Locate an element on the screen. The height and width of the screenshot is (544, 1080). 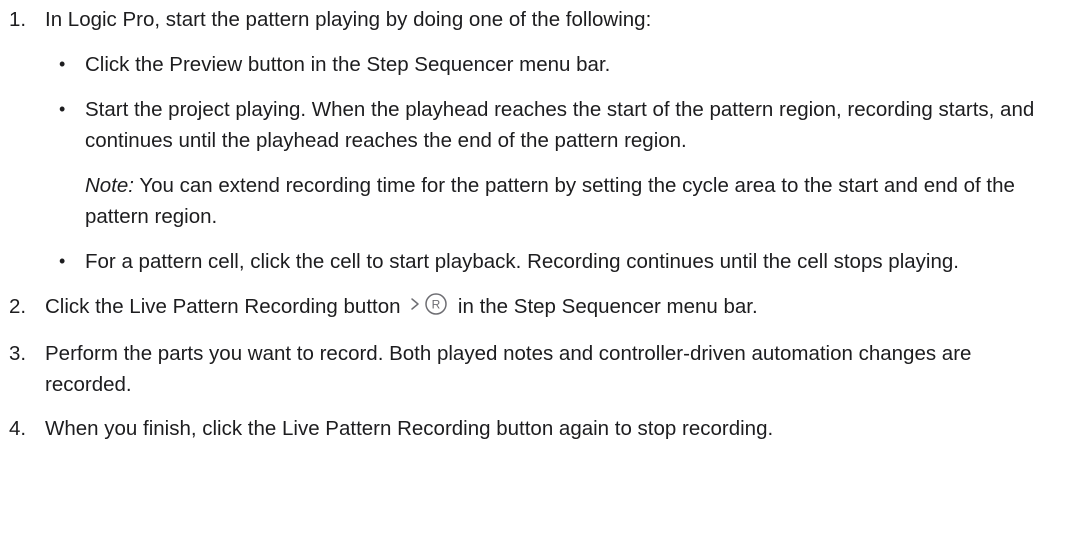
svg-text: R is located at coordinates (436, 305).